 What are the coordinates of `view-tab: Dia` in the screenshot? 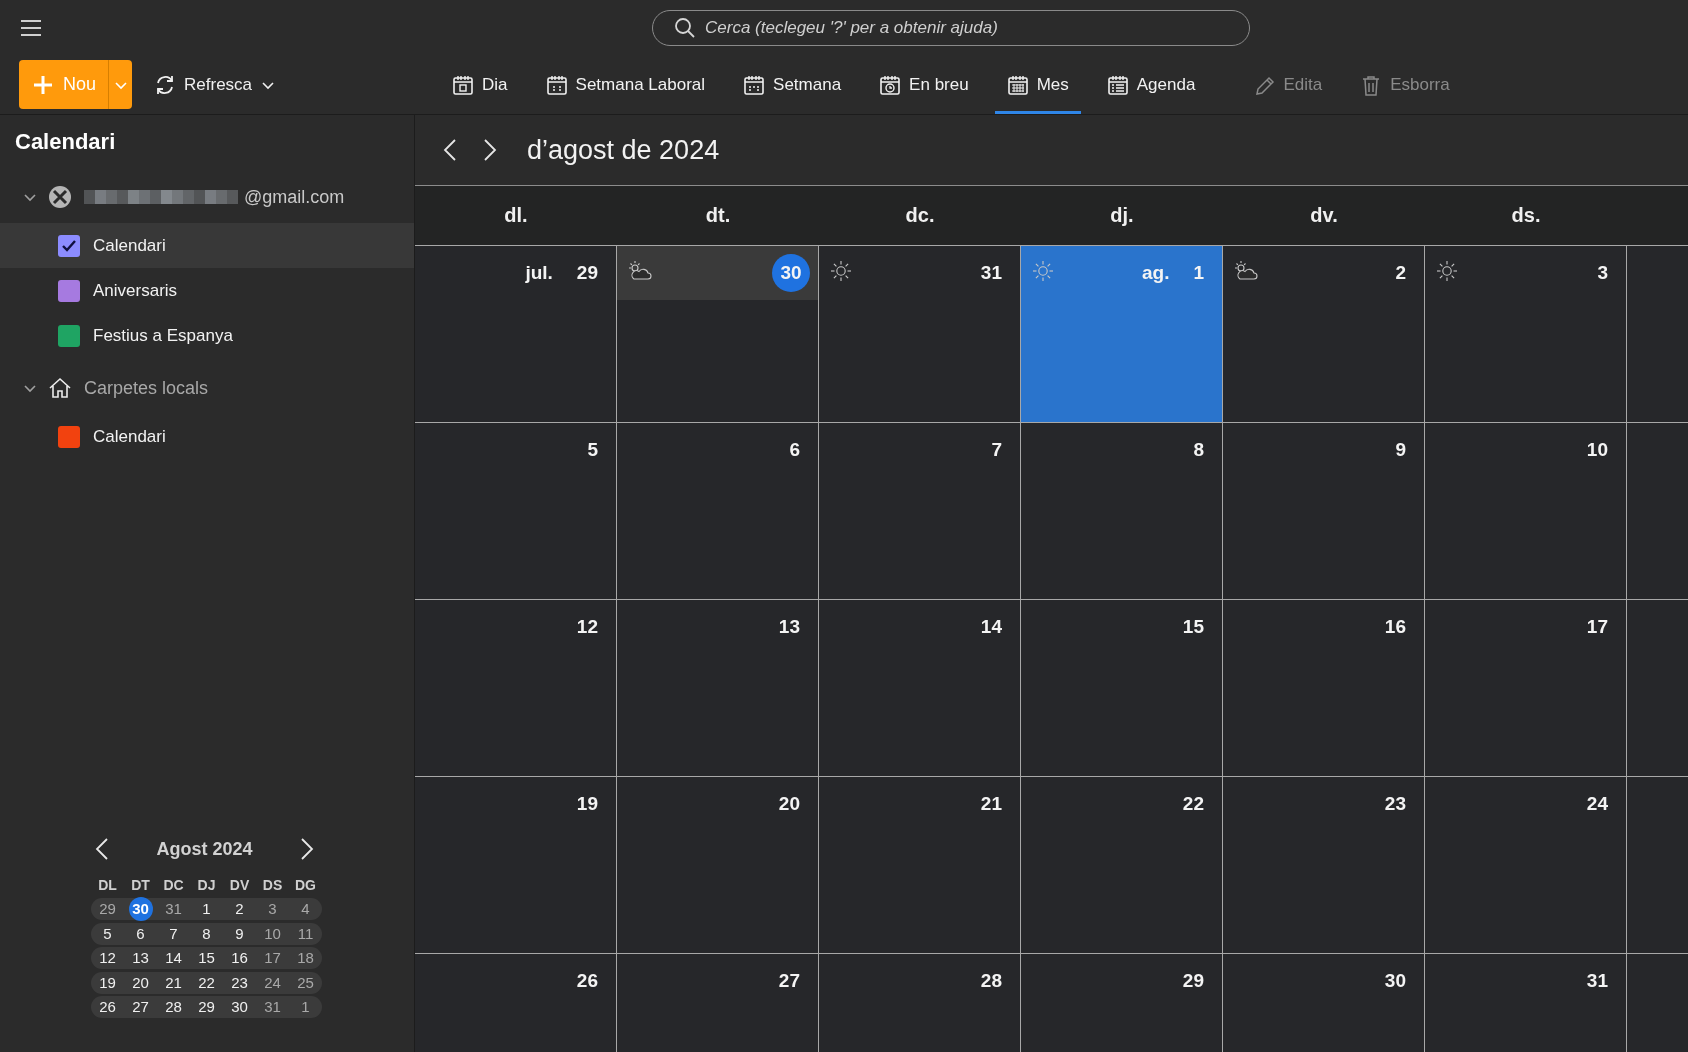 It's located at (480, 84).